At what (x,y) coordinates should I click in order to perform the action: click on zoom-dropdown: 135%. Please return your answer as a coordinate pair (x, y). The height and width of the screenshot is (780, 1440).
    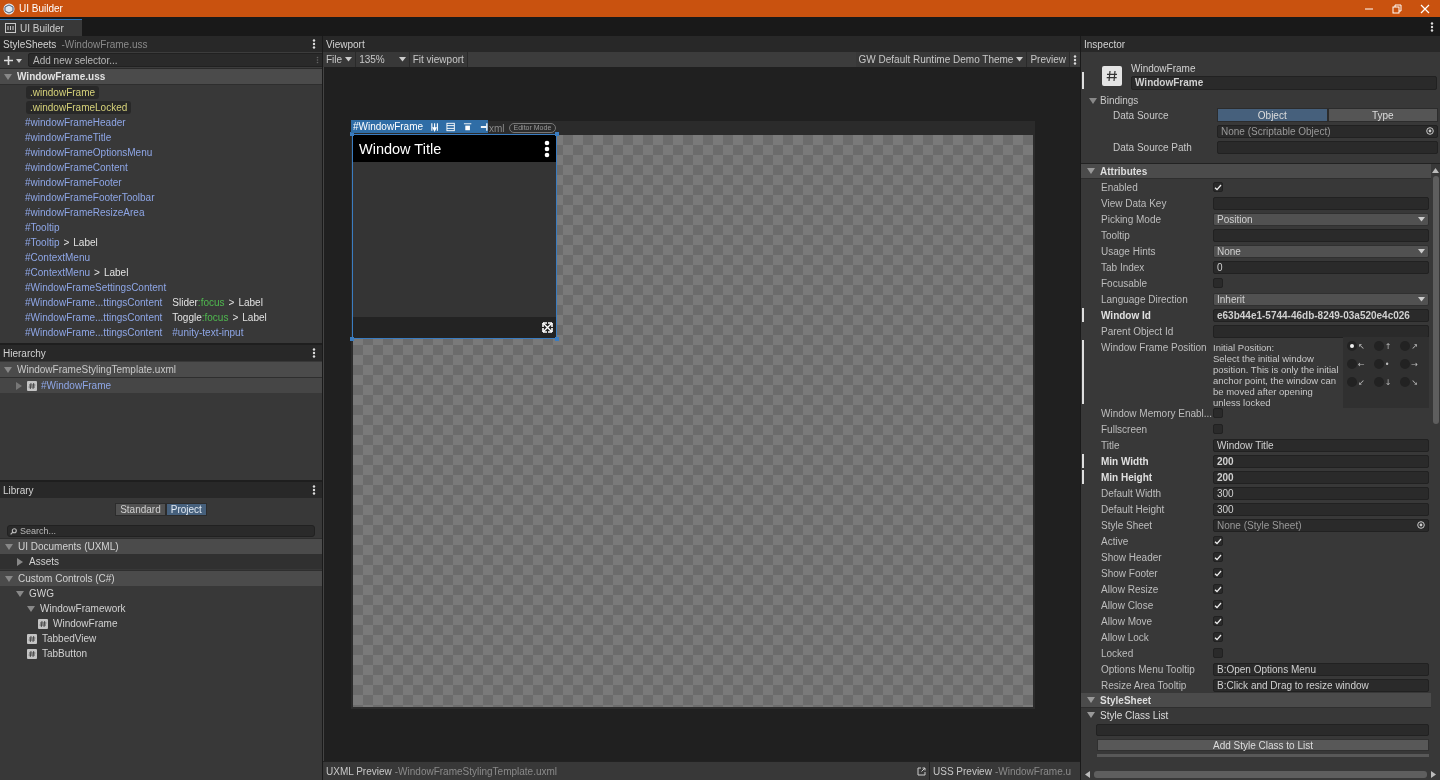
    Looking at the image, I should click on (383, 59).